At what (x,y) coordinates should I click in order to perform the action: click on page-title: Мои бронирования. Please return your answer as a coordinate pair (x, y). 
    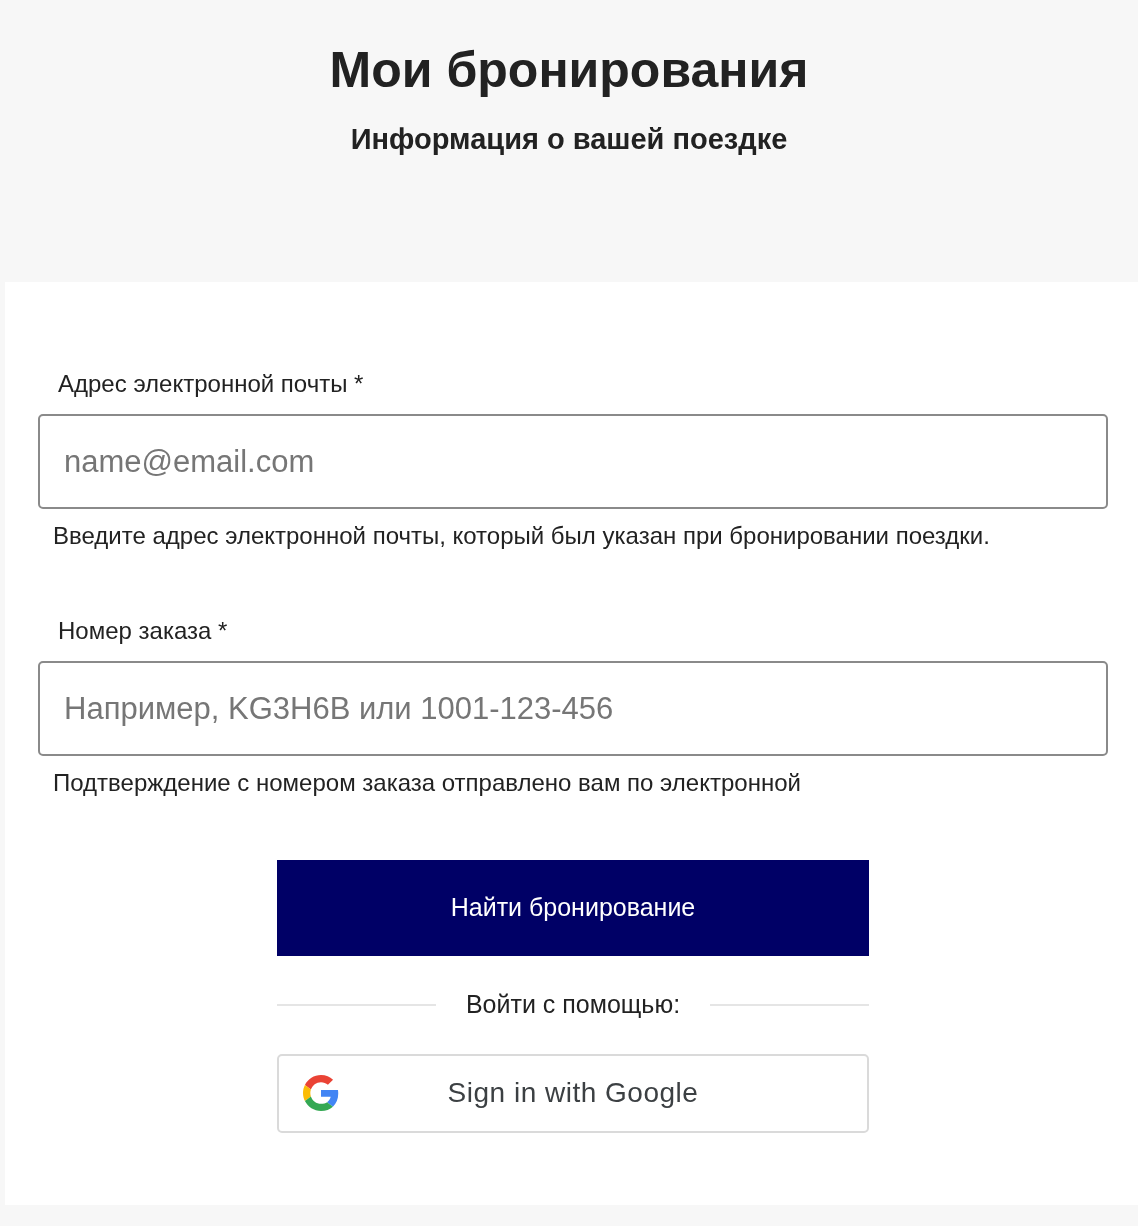
    Looking at the image, I should click on (569, 70).